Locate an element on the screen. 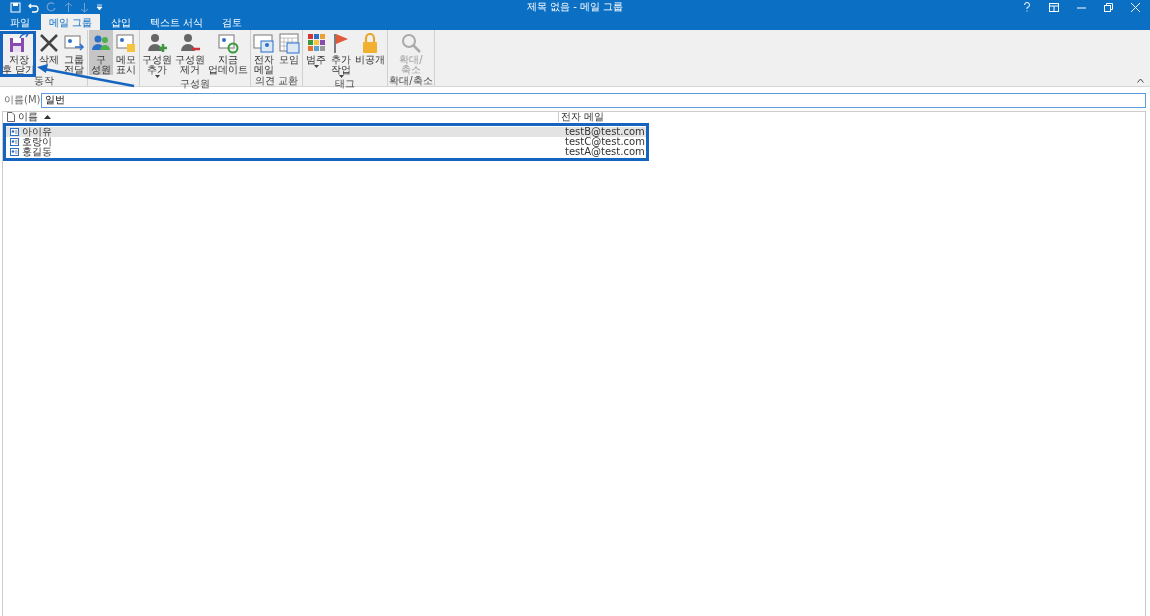 The height and width of the screenshot is (616, 1150). restore-icon is located at coordinates (1108, 7).